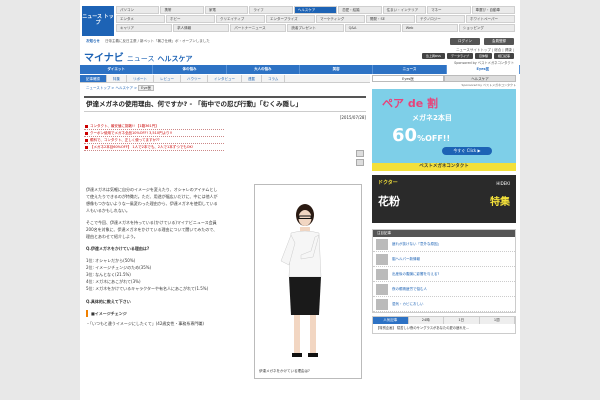  What do you see at coordinates (467, 151) in the screenshot?
I see `ad-click-button: 今すぐ Click ▶` at bounding box center [467, 151].